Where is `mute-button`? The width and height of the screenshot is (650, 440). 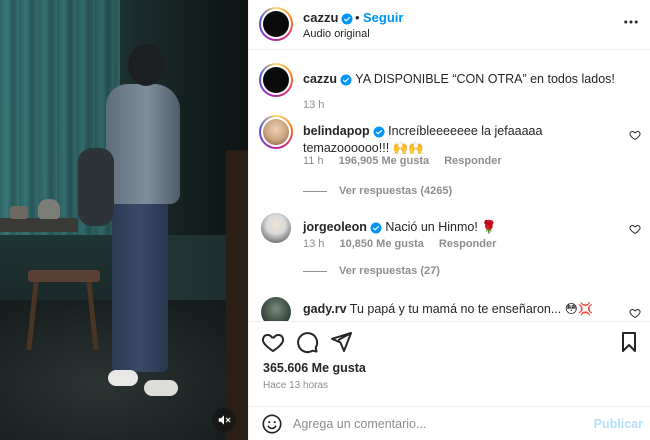
mute-button is located at coordinates (224, 420).